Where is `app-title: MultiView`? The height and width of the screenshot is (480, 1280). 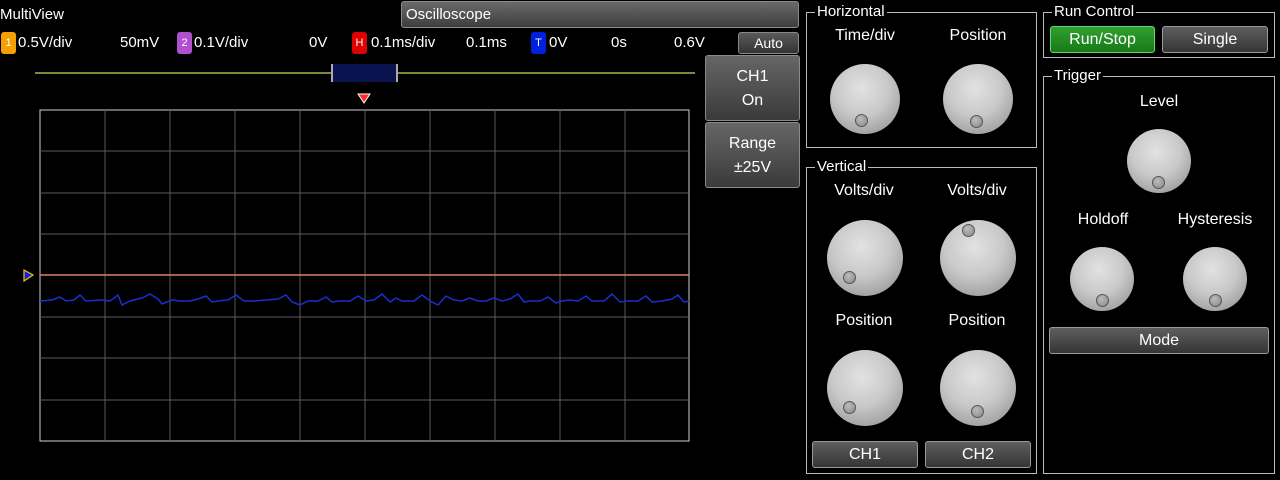 app-title: MultiView is located at coordinates (32, 14).